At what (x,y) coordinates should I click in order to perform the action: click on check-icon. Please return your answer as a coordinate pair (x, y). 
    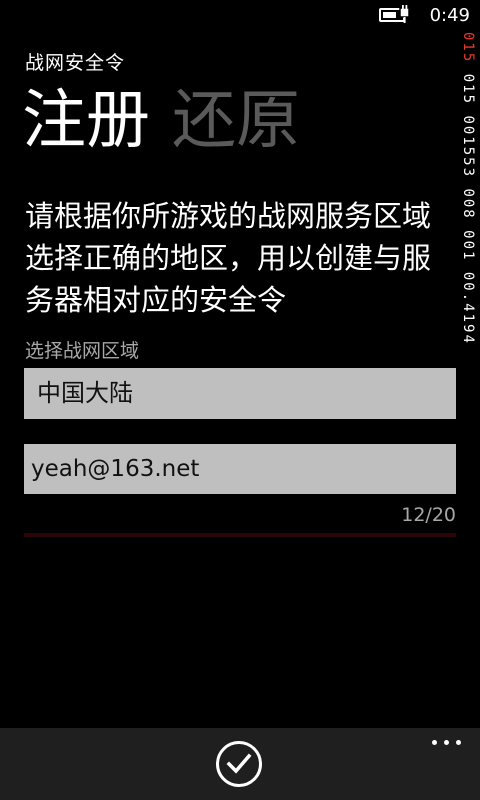
    Looking at the image, I should click on (239, 763).